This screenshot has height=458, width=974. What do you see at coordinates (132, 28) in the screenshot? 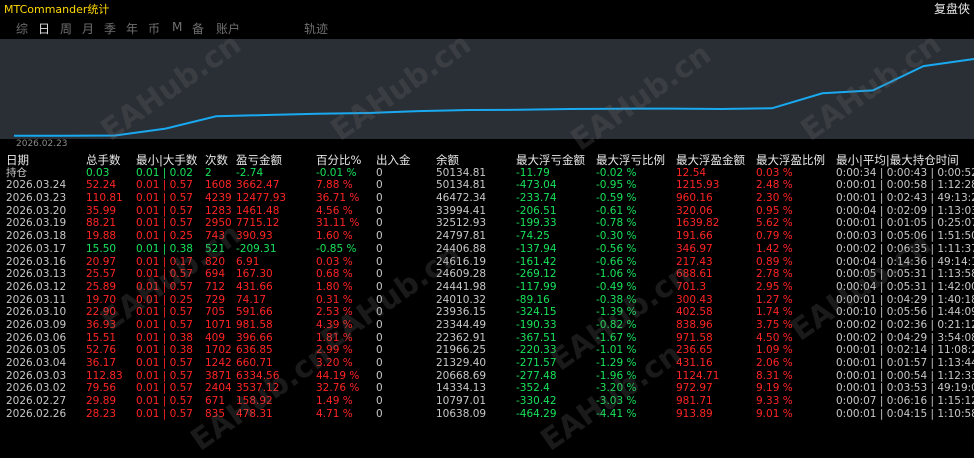
I see `tab-5: 年` at bounding box center [132, 28].